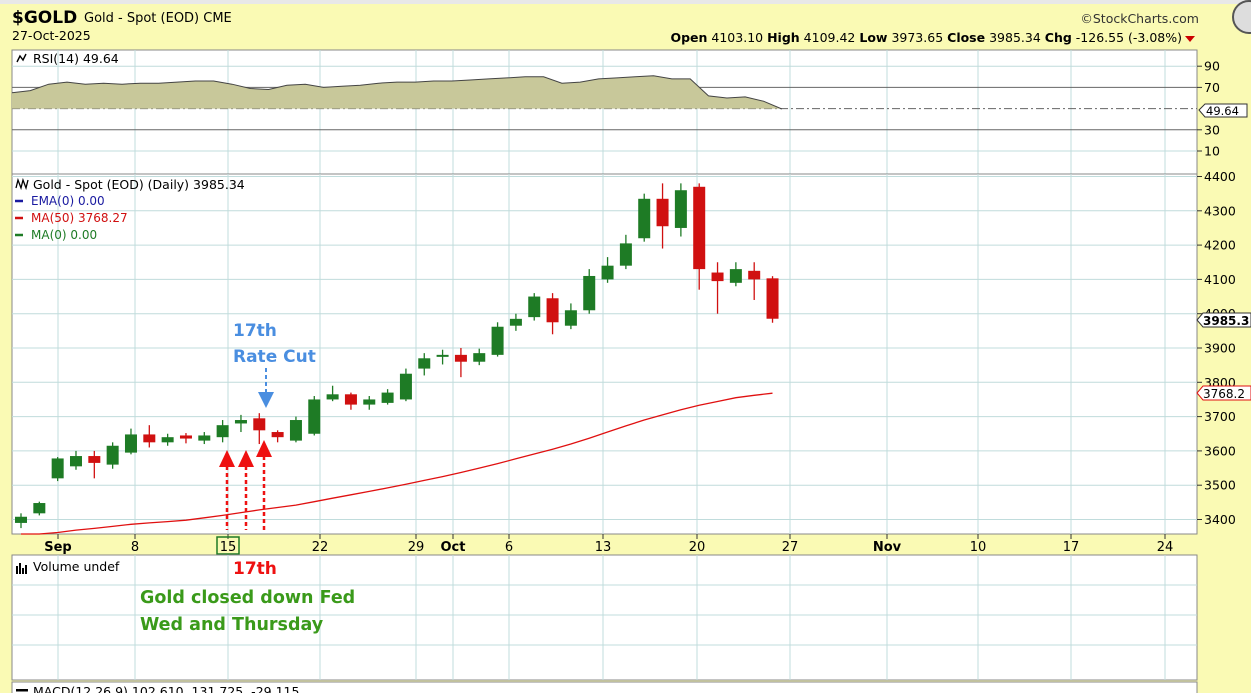  What do you see at coordinates (79, 218) in the screenshot?
I see `legend-entry: MA(50) 3768.27` at bounding box center [79, 218].